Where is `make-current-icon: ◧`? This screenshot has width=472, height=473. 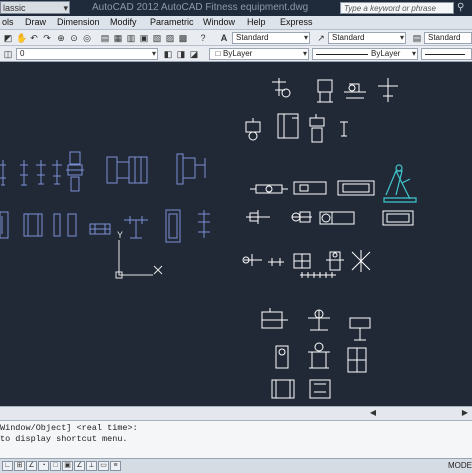
make-current-icon: ◧ is located at coordinates (168, 54).